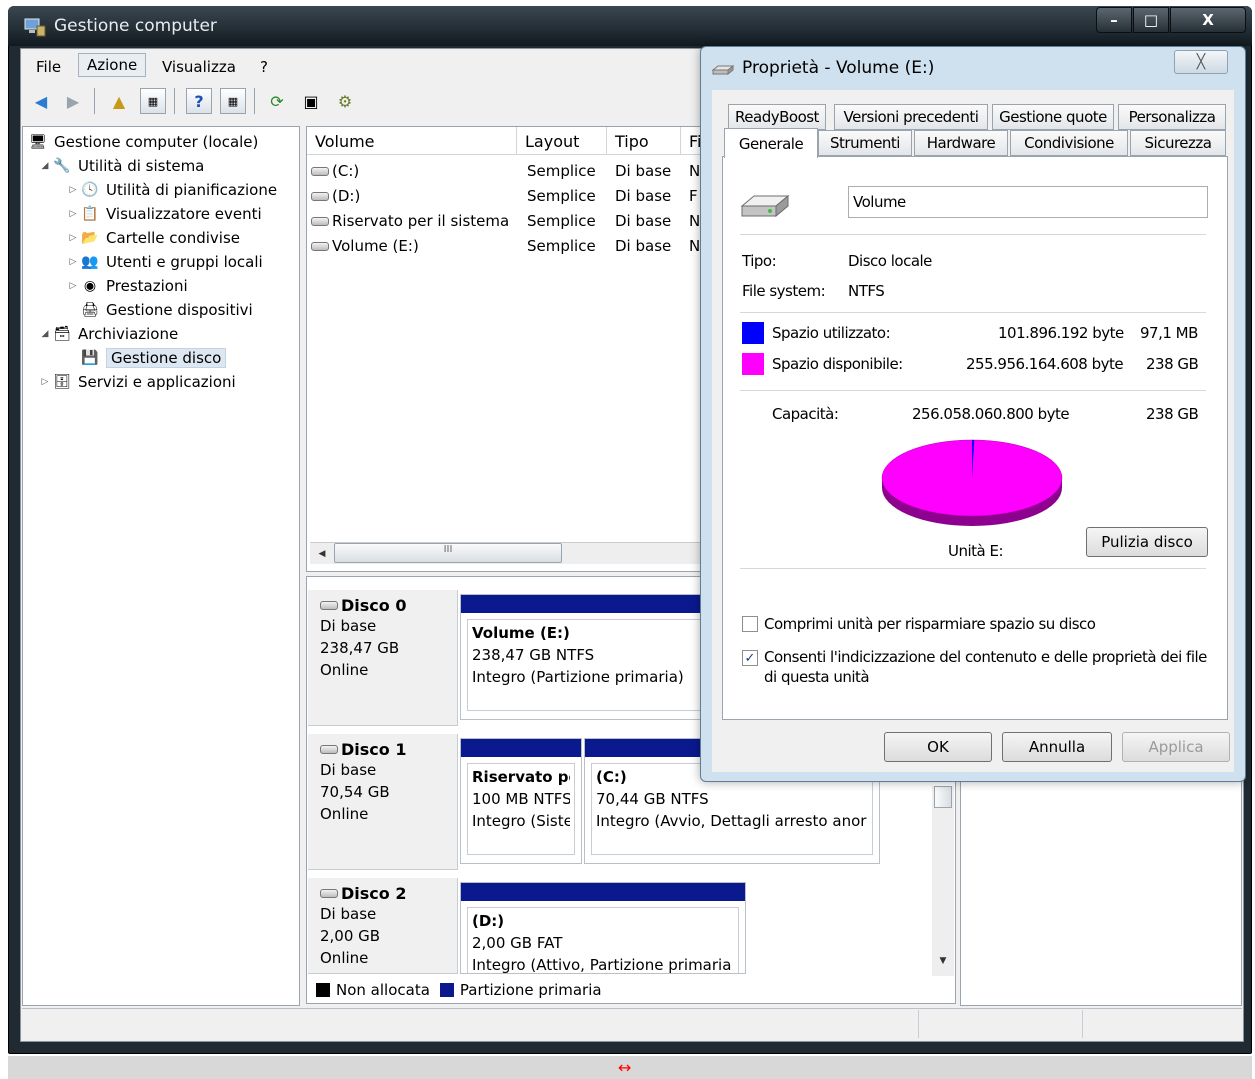  I want to click on status-bar, so click(632, 1024).